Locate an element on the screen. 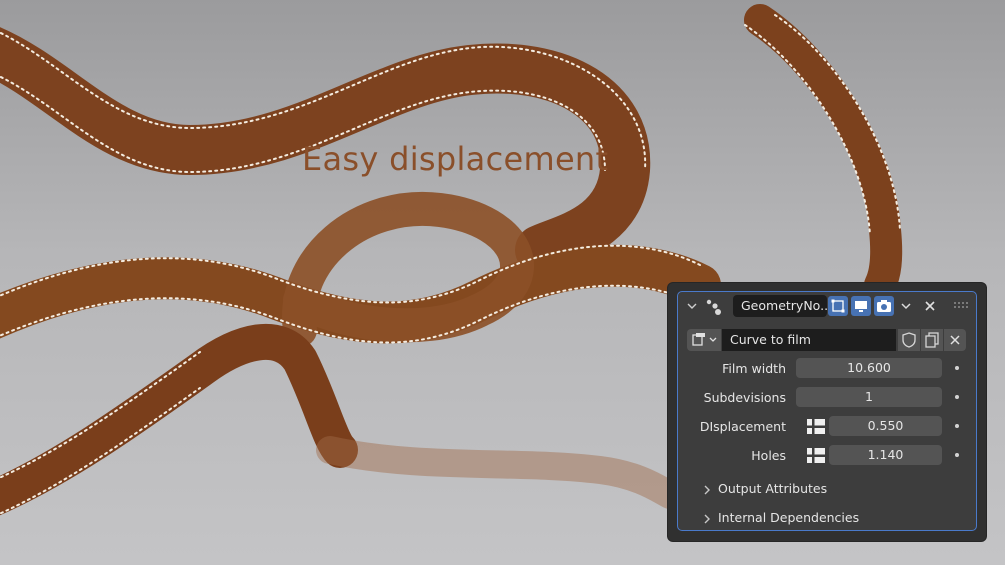  section-label: Output Attributes is located at coordinates (773, 488).